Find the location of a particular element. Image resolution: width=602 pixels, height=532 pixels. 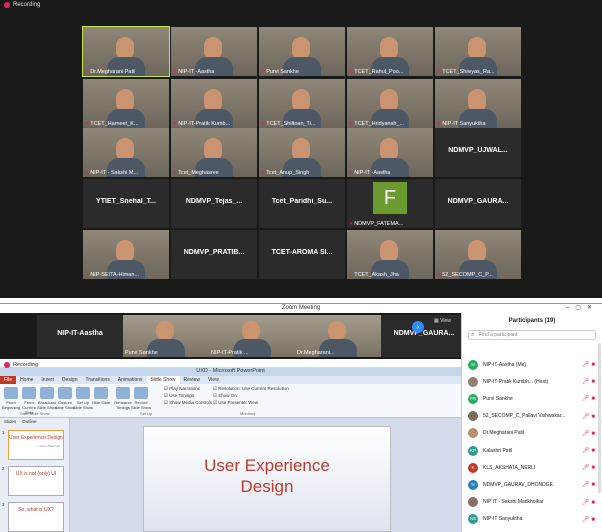

ppt-tab-design: Design is located at coordinates (70, 380).